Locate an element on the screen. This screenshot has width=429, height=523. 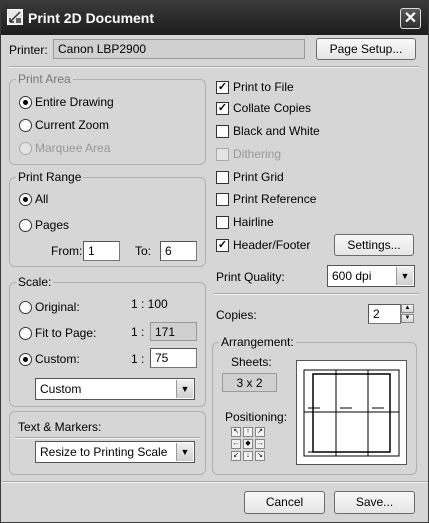
positioning-grid: ↖ ↑ ↗ ← ◆ → ↙ ↓ ↘ is located at coordinates (249, 445).